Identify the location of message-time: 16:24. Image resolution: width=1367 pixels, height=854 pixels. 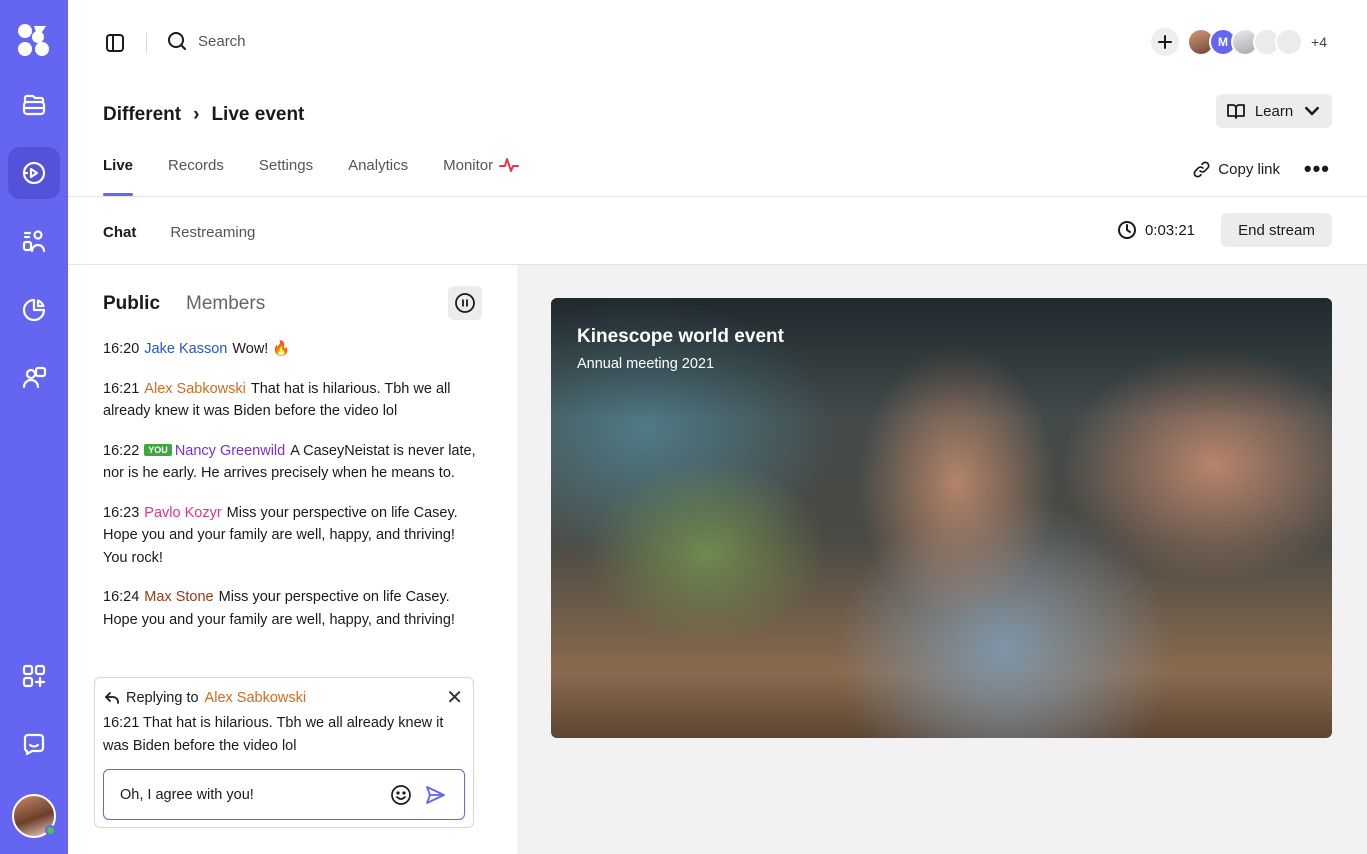
(121, 597).